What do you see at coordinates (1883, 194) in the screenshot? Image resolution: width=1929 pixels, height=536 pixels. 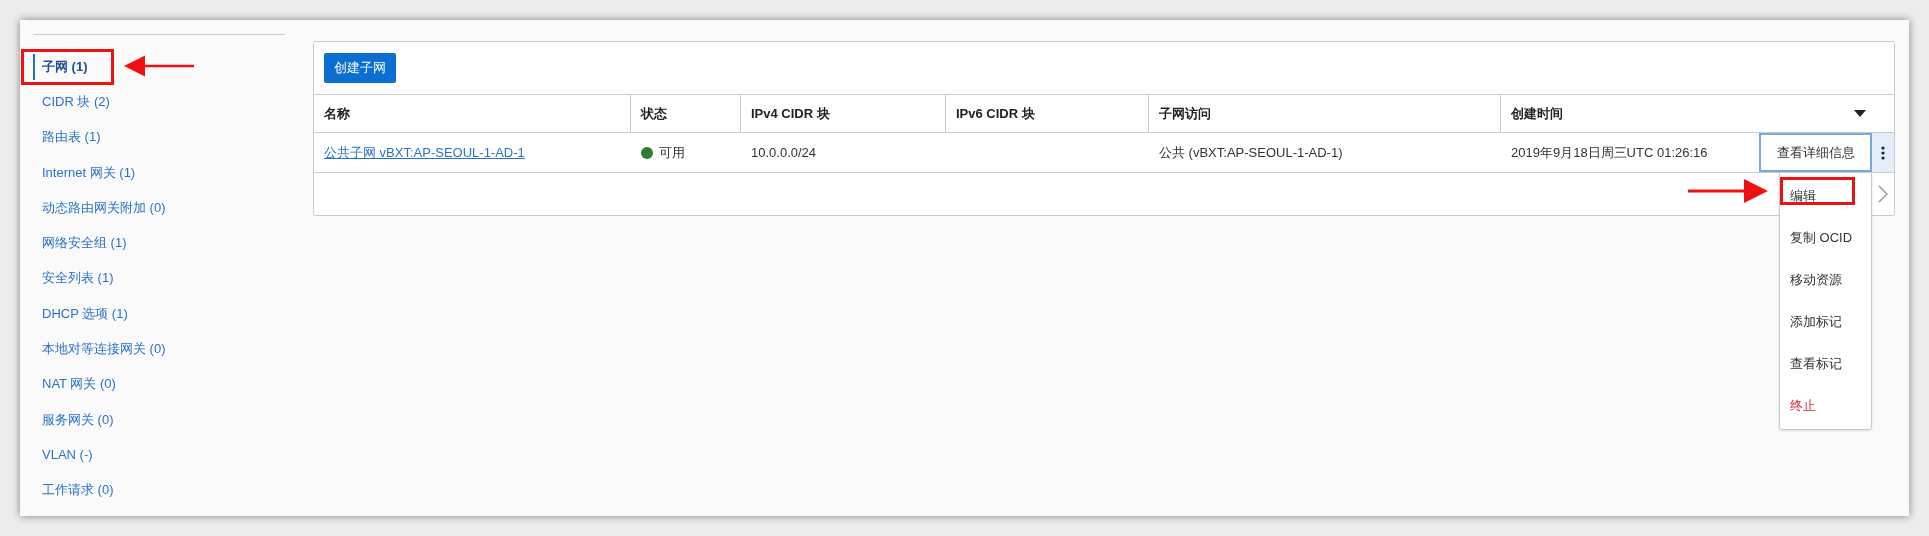 I see `chevron-right-icon` at bounding box center [1883, 194].